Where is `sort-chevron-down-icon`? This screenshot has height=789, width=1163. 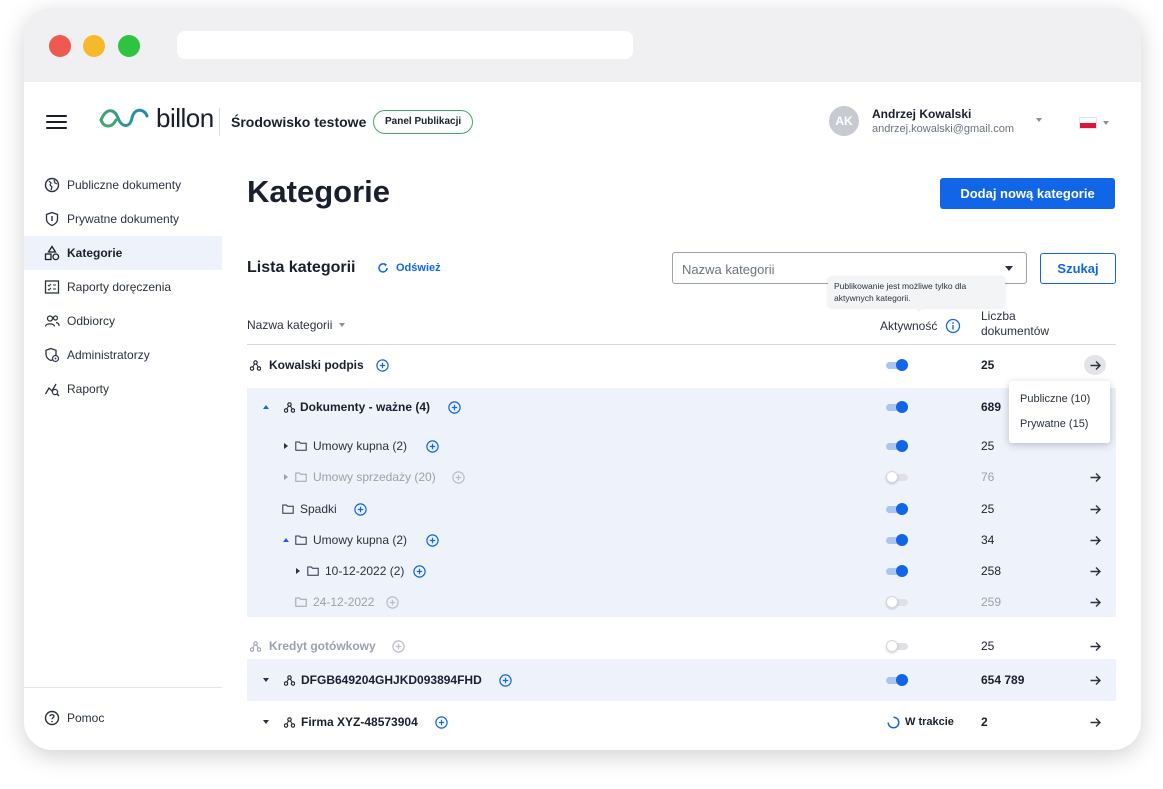 sort-chevron-down-icon is located at coordinates (342, 325).